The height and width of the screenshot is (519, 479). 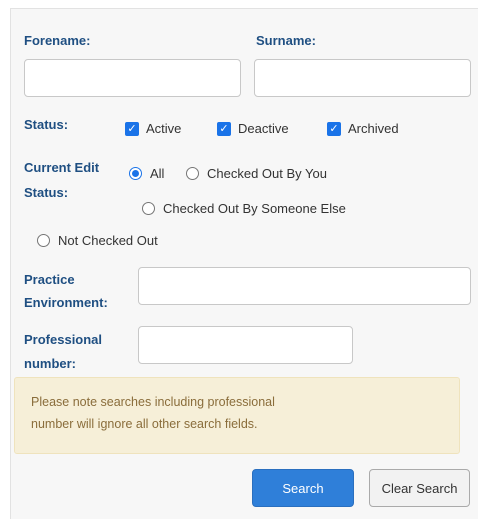 What do you see at coordinates (254, 208) in the screenshot?
I see `edit-status-option-label: Checked Out By Someone Else` at bounding box center [254, 208].